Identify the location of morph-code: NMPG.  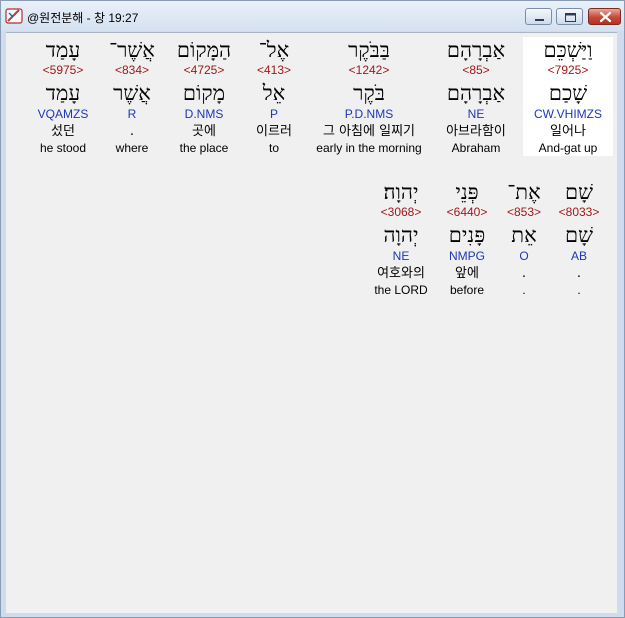
(467, 256).